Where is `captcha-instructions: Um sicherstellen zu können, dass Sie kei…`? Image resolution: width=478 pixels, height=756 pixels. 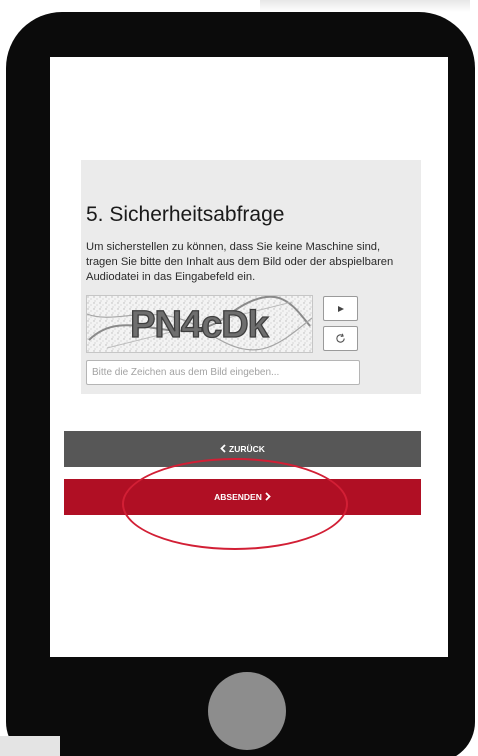
captcha-instructions: Um sicherstellen zu können, dass Sie kei… is located at coordinates (240, 262).